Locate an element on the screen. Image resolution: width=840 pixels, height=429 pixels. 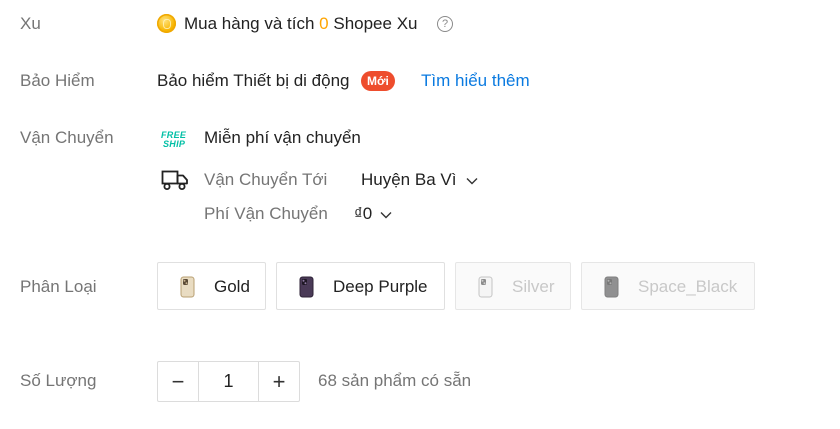
ship-to-label: Vận Chuyển Tới is located at coordinates (266, 179).